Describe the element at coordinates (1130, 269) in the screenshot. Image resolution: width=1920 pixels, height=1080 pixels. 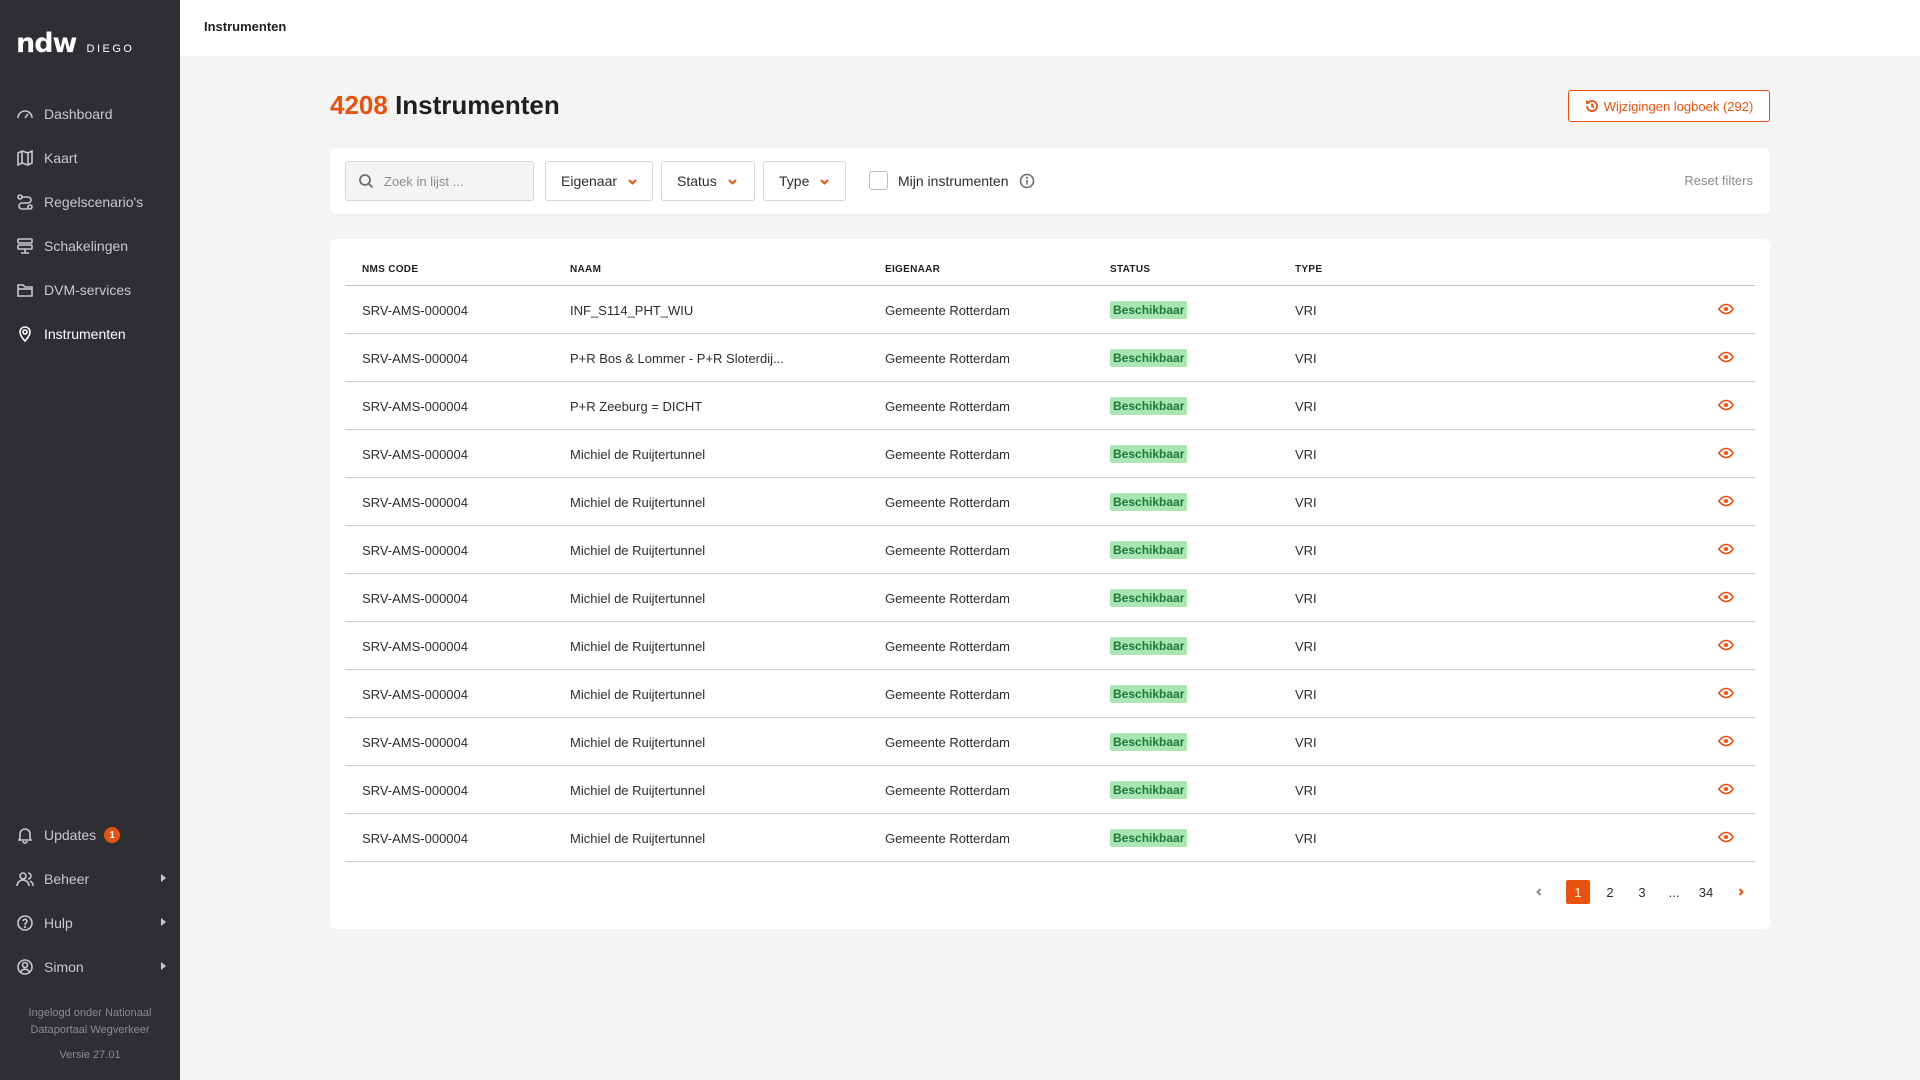
I see `column-header-status: STATUS` at that location.